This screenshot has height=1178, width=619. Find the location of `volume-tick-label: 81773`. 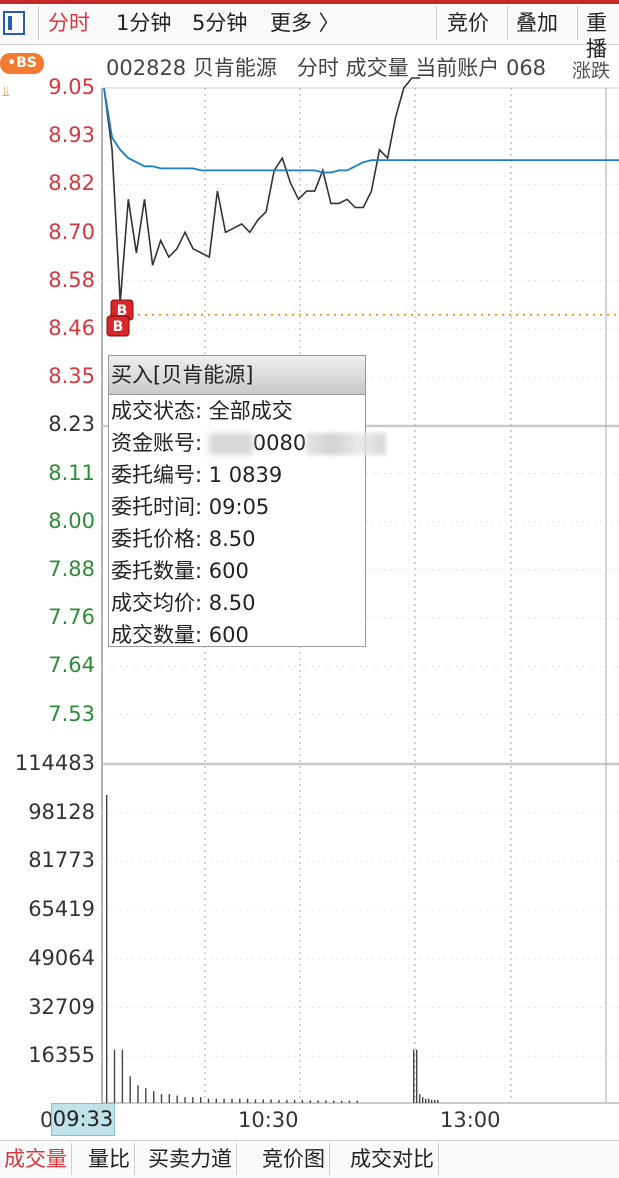

volume-tick-label: 81773 is located at coordinates (61, 860).